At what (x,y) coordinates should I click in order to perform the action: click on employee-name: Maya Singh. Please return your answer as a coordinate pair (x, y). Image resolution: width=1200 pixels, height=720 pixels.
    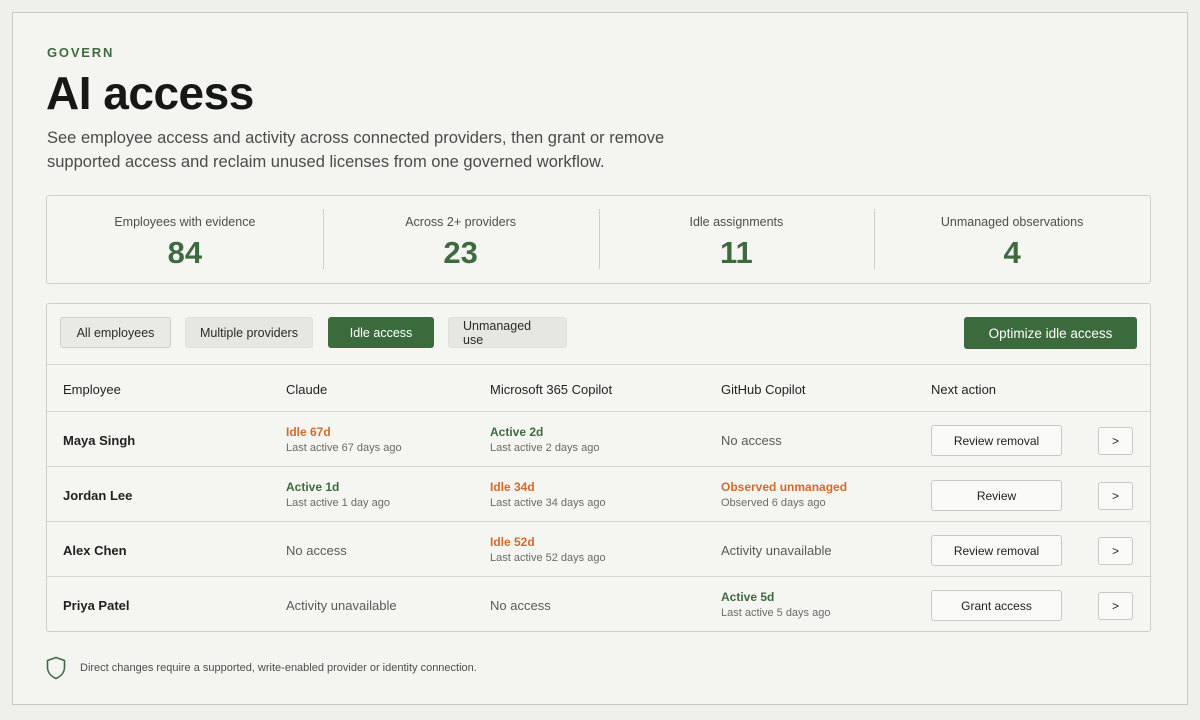
    Looking at the image, I should click on (99, 440).